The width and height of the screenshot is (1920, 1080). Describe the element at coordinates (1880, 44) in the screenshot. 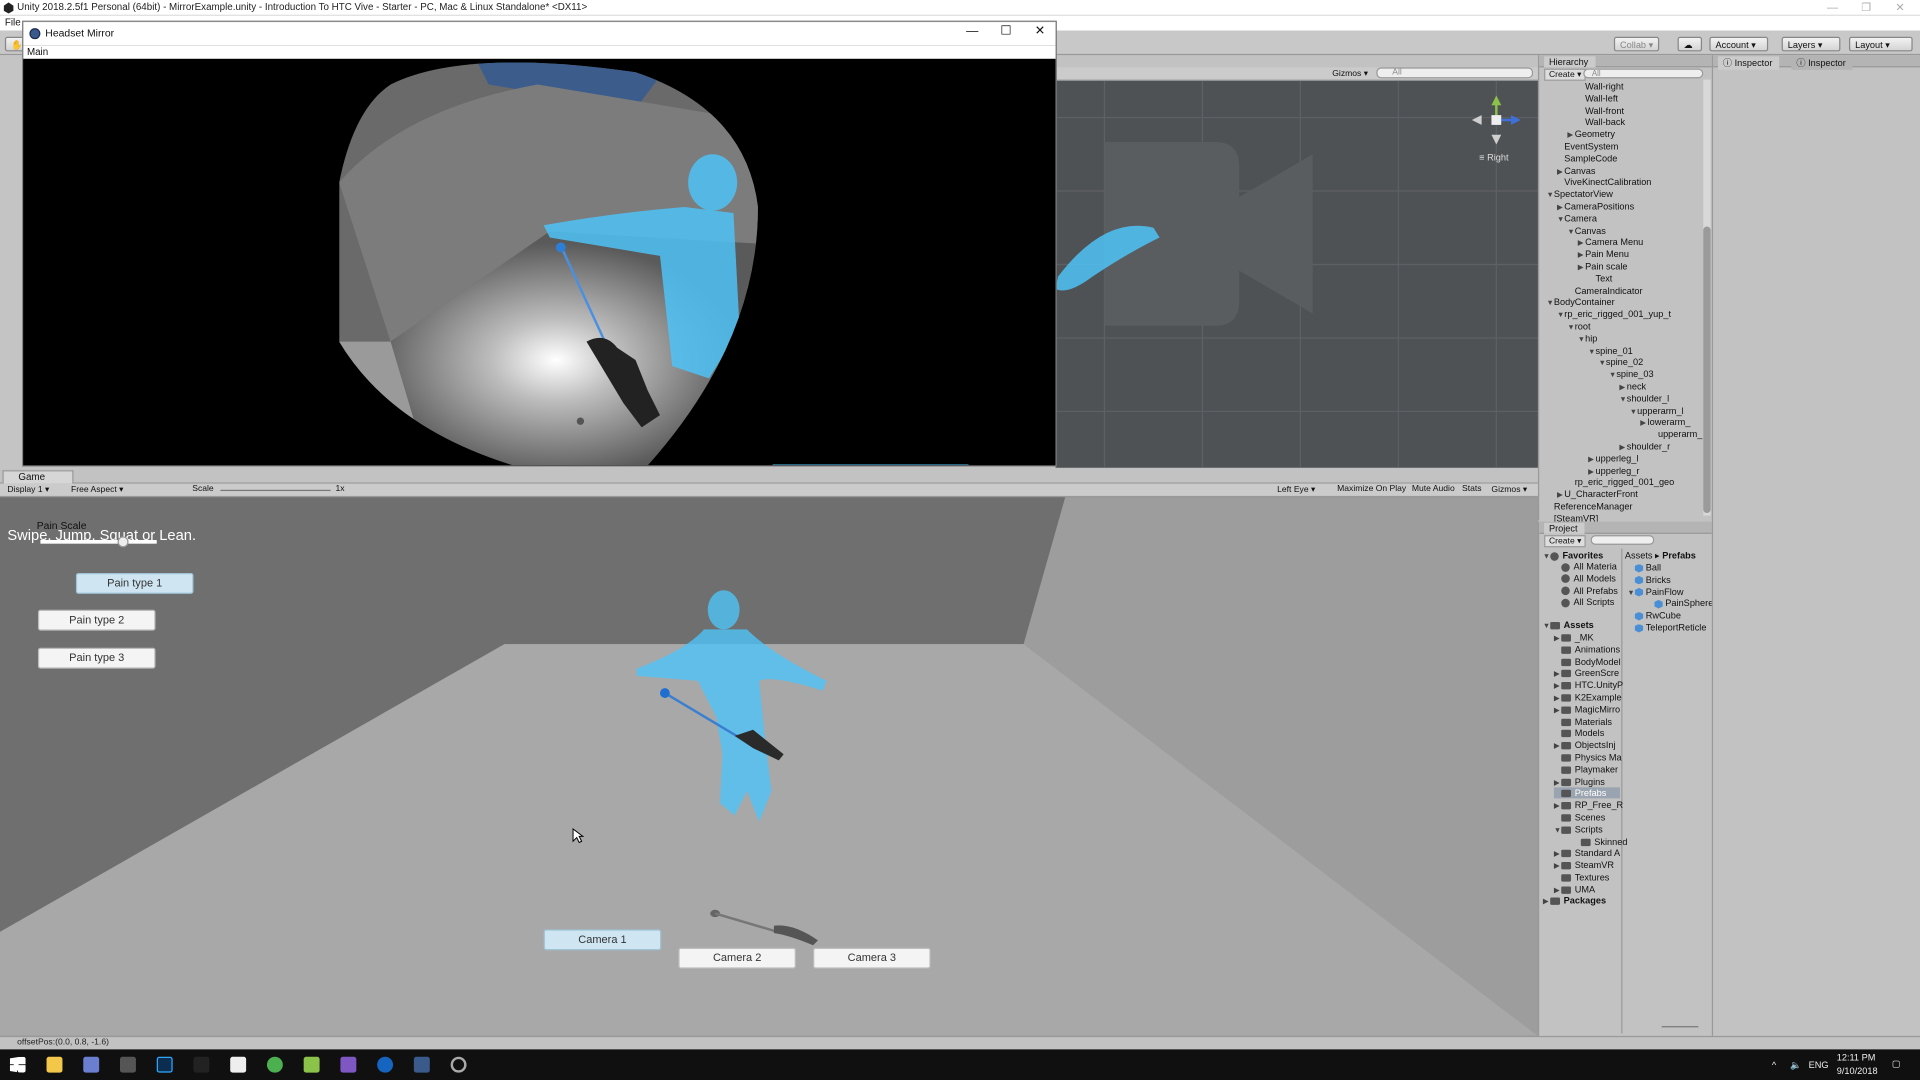

I see `layout-button: Layout ▾` at that location.